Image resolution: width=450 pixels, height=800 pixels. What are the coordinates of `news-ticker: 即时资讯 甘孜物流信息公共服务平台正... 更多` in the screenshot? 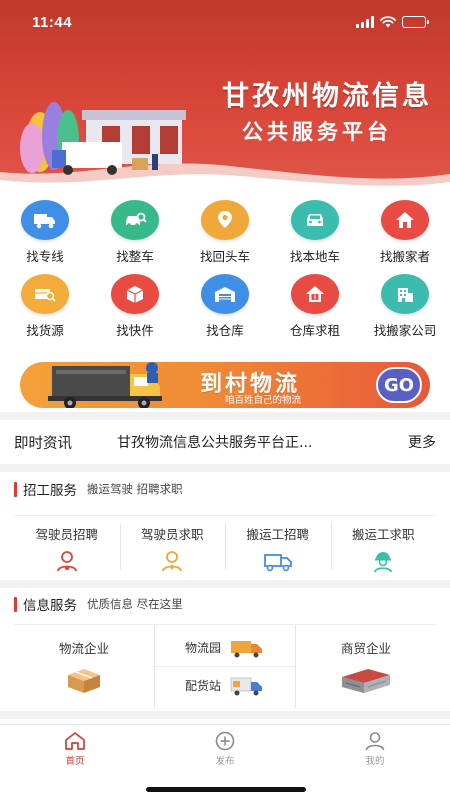 It's located at (225, 442).